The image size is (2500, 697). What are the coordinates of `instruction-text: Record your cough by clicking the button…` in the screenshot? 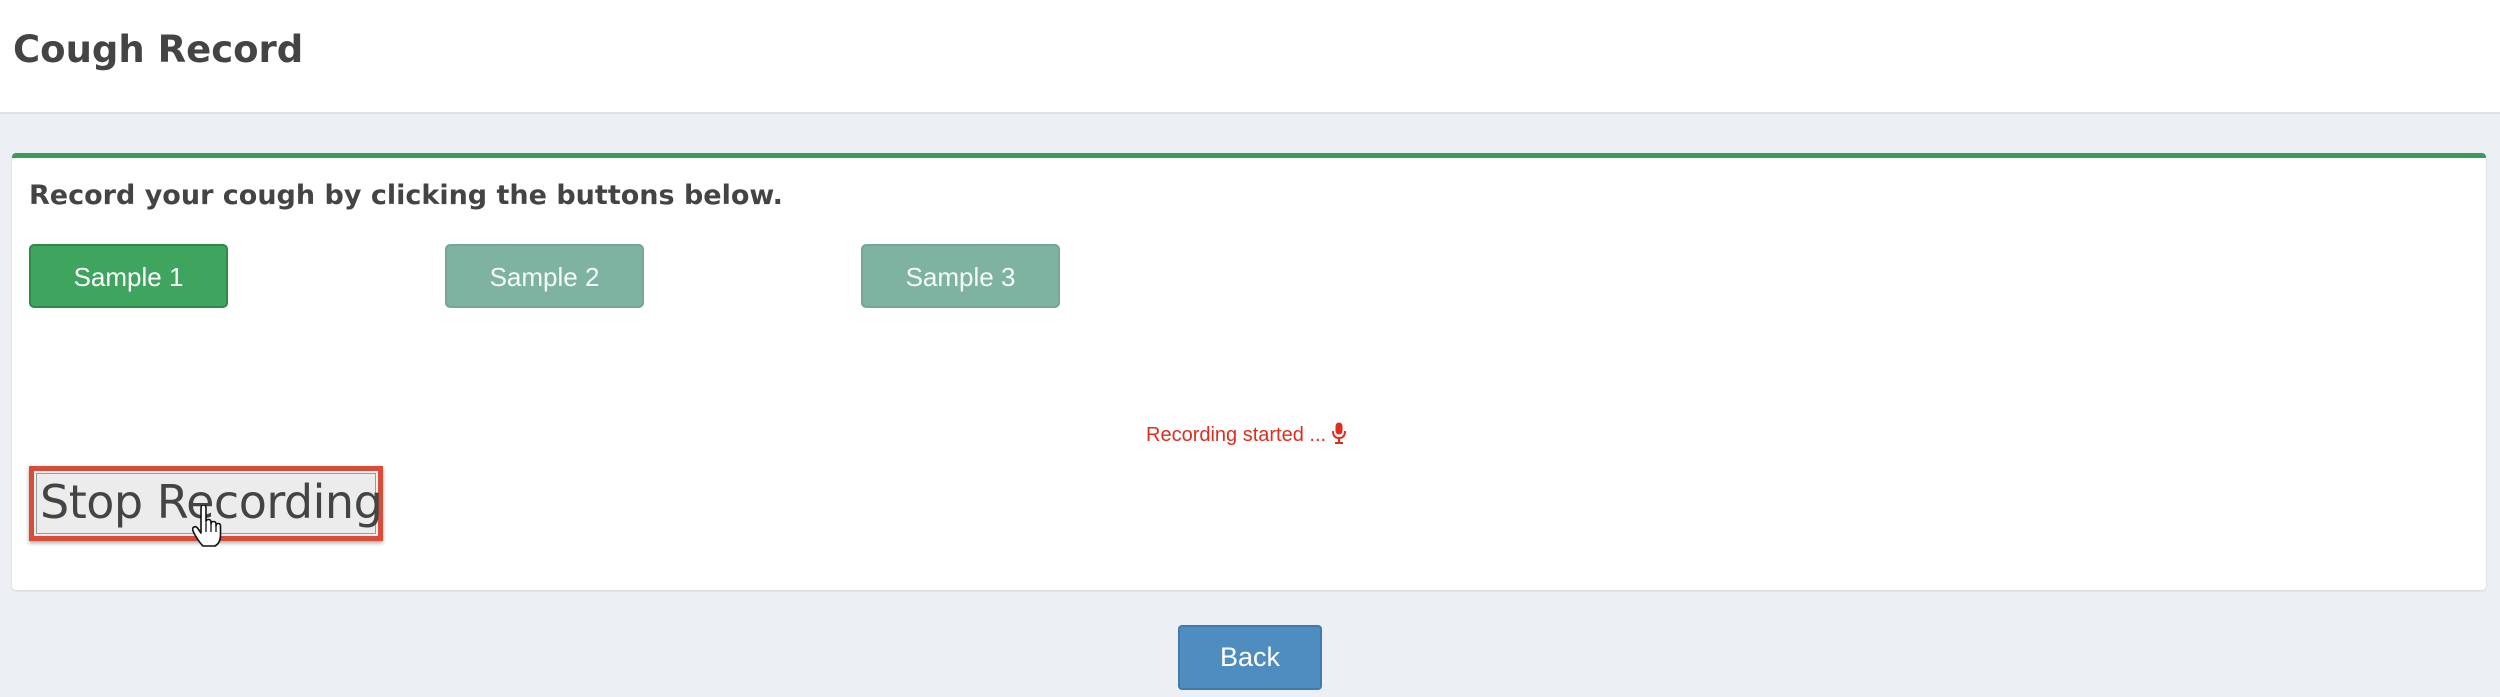 It's located at (406, 195).